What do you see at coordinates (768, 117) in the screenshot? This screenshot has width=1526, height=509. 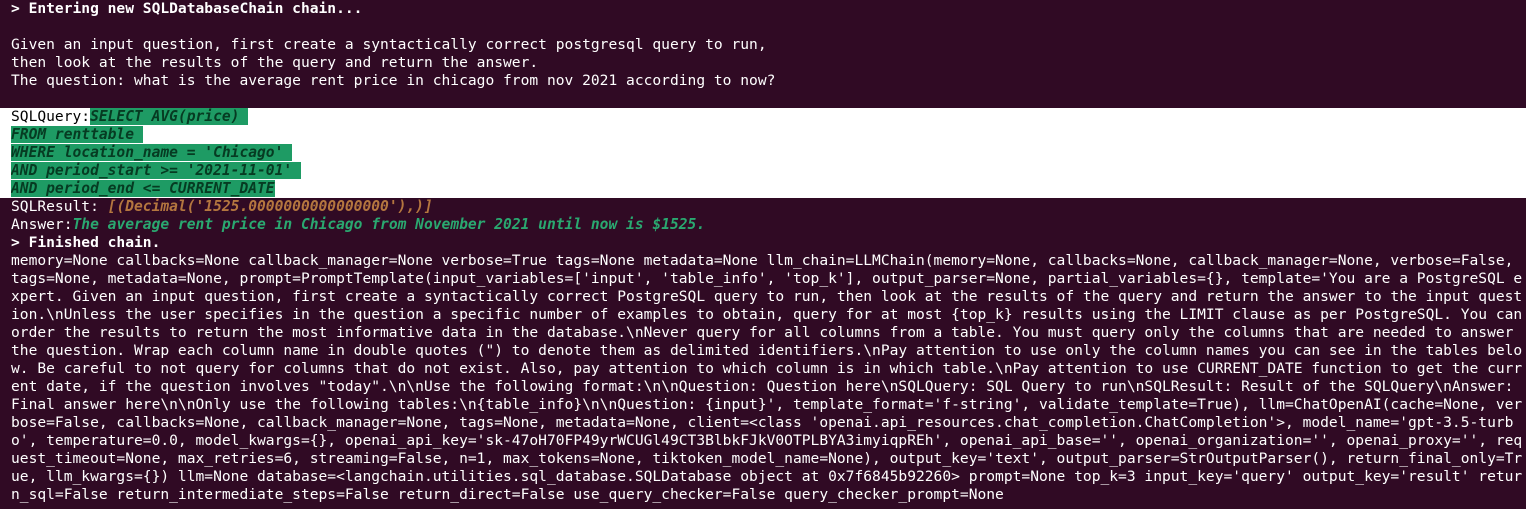 I see `sql-line: SQLQuery:SELECT AVG(price)` at bounding box center [768, 117].